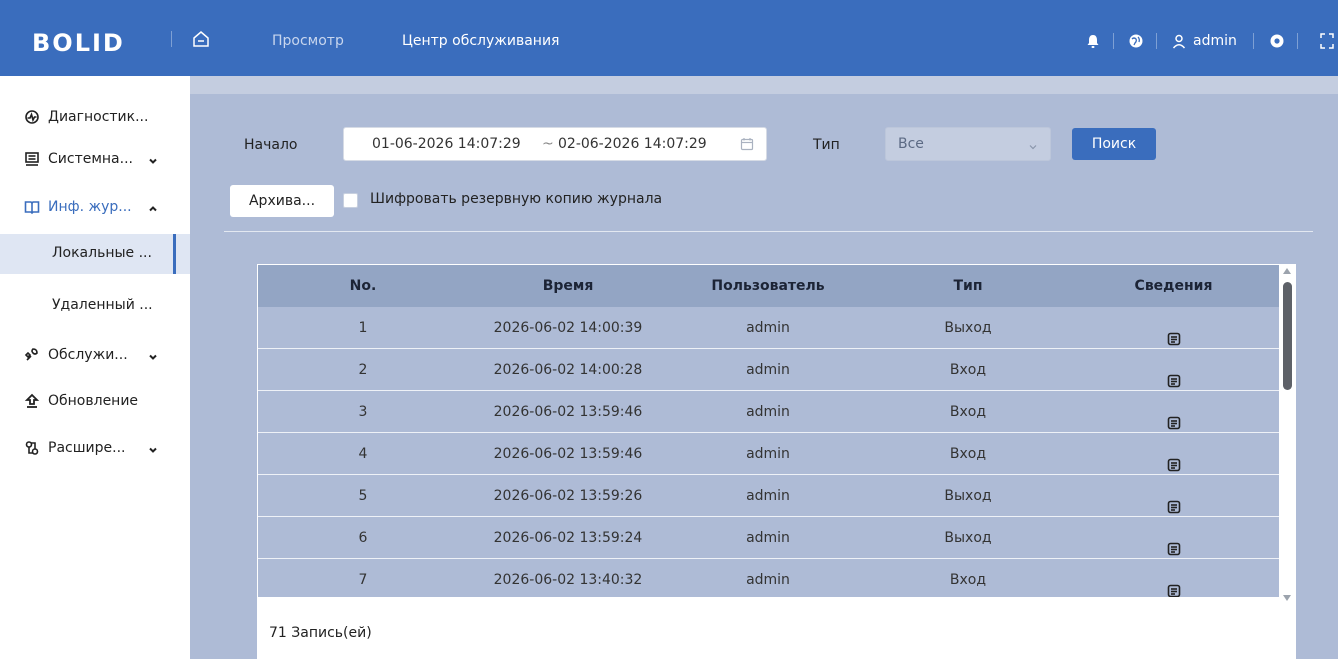 The image size is (1338, 659). I want to click on user-icon, so click(1179, 41).